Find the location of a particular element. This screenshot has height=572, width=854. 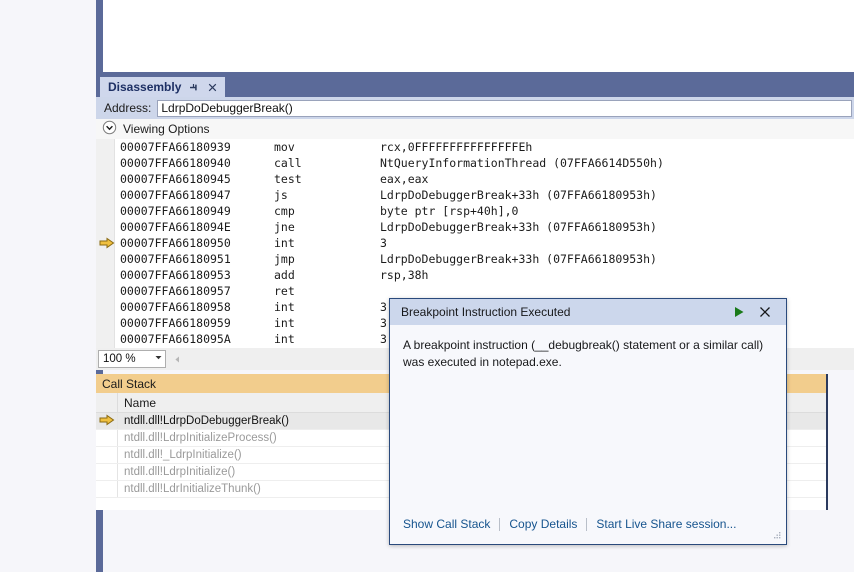

call-stack-frame-name: ntdll.dll!LdrpInitialize() is located at coordinates (180, 472).